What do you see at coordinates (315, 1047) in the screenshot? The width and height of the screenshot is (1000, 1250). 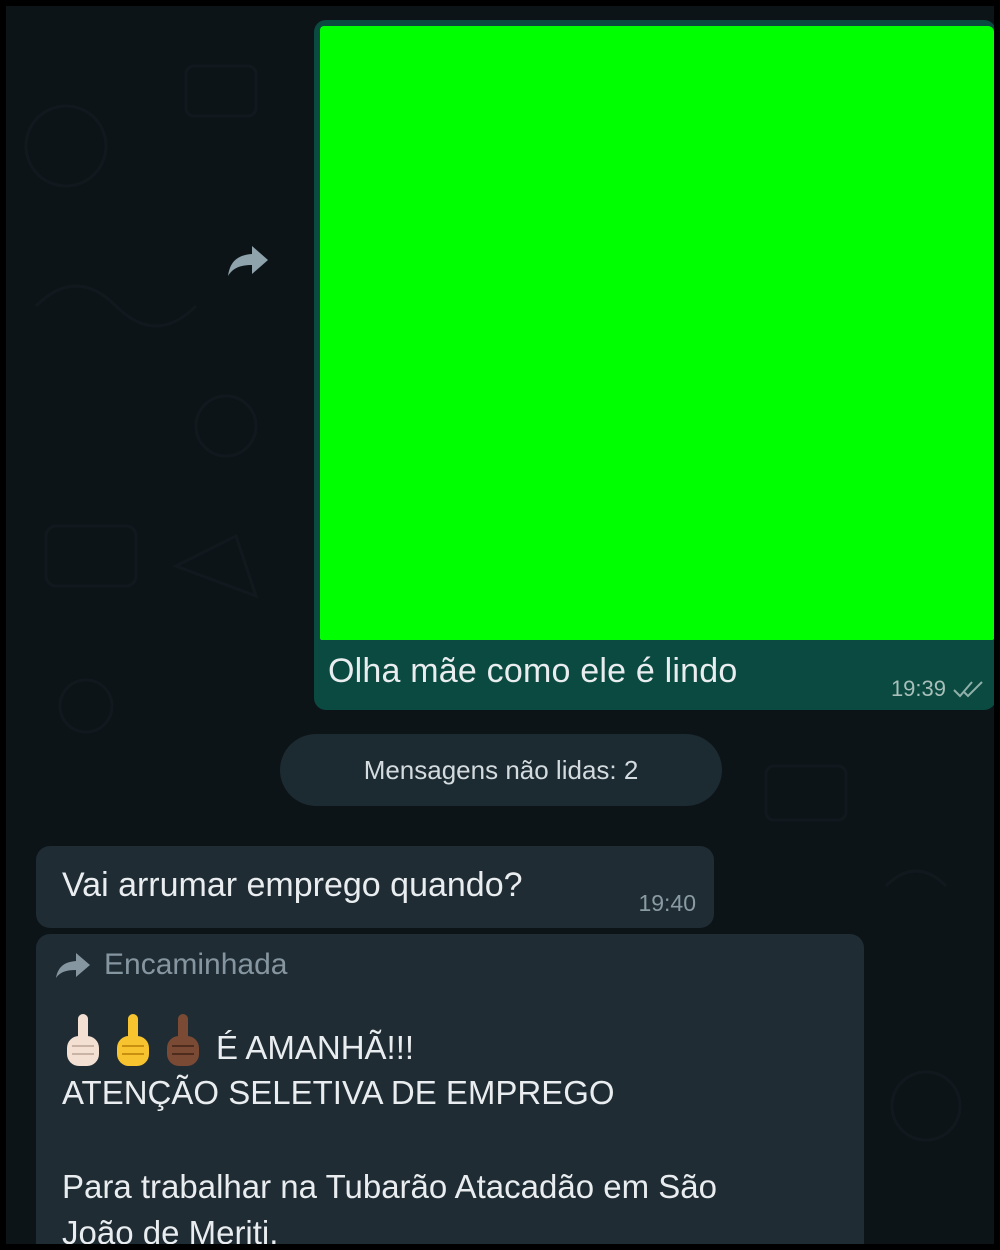 I see `headline-text: É AMANHÃ!!!` at bounding box center [315, 1047].